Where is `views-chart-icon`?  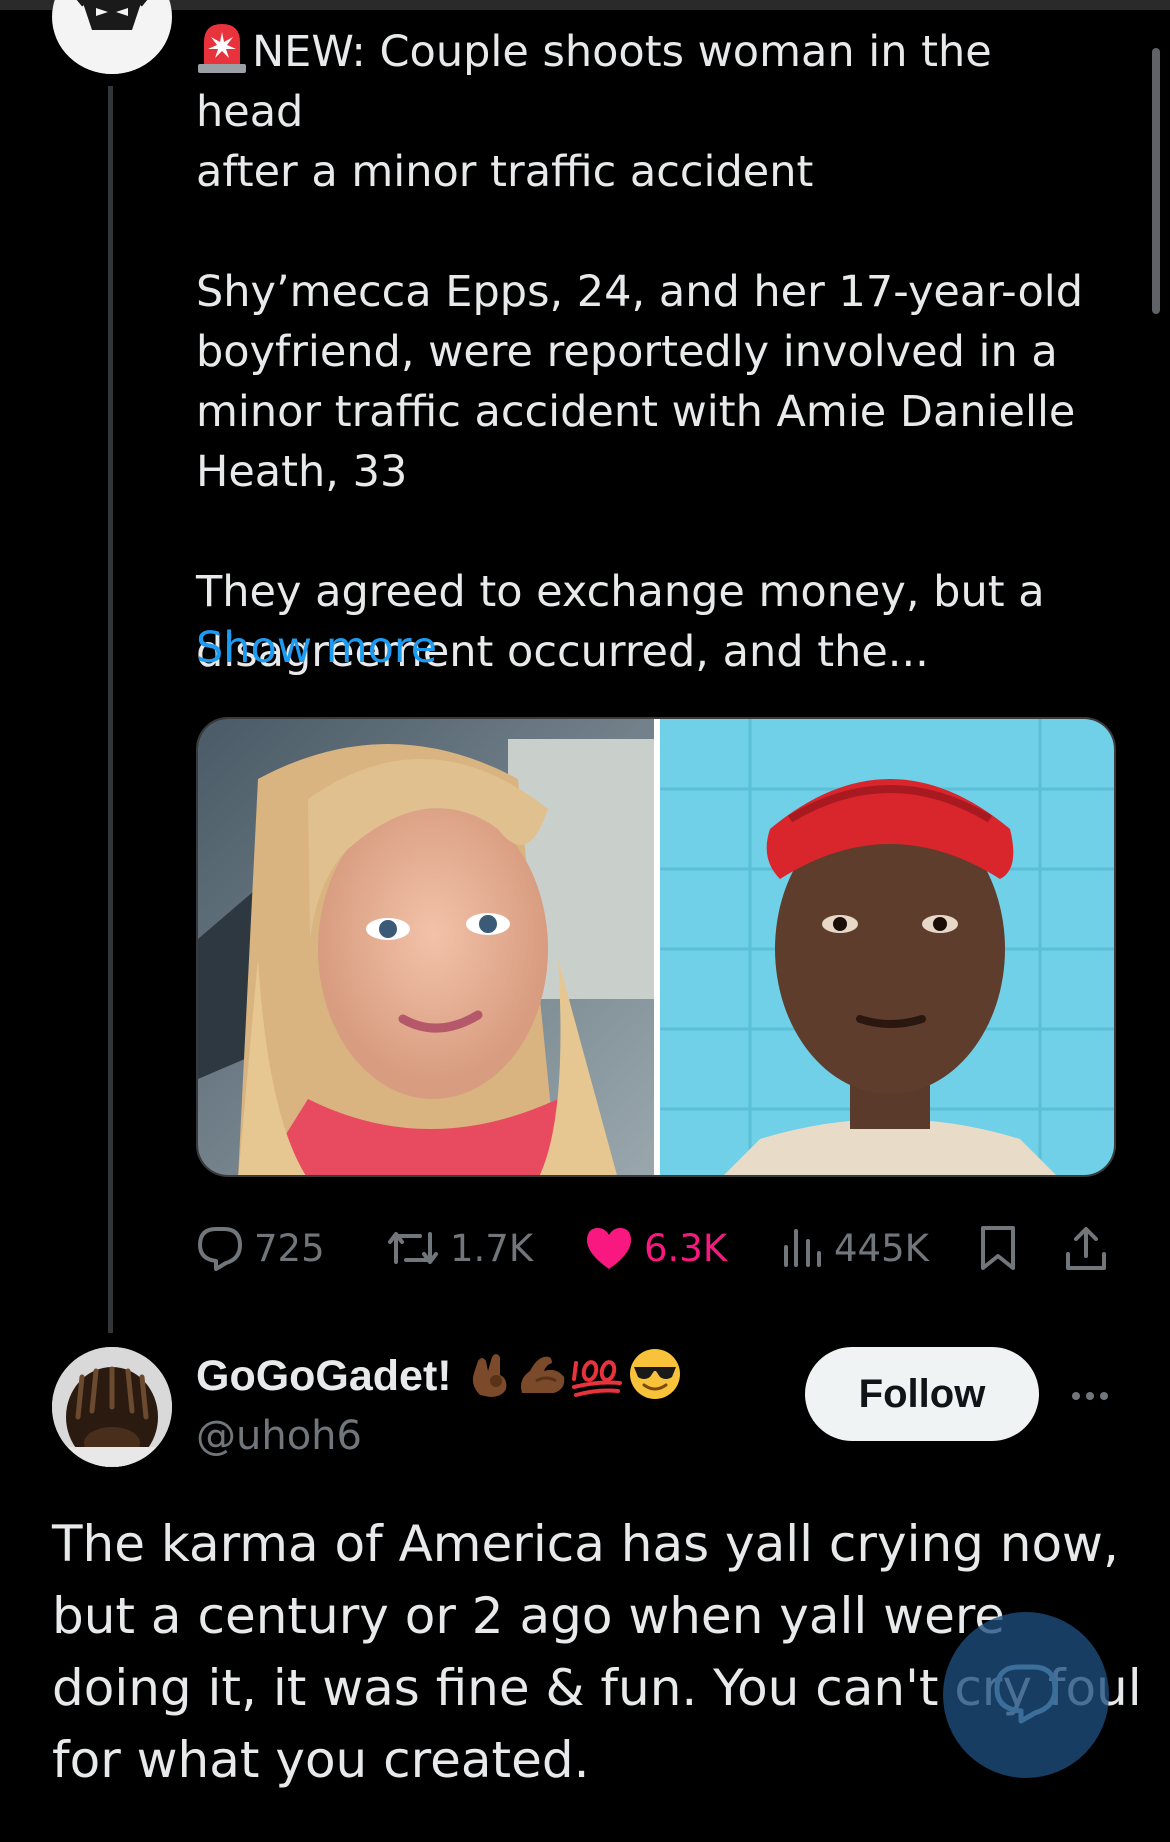 views-chart-icon is located at coordinates (803, 1248).